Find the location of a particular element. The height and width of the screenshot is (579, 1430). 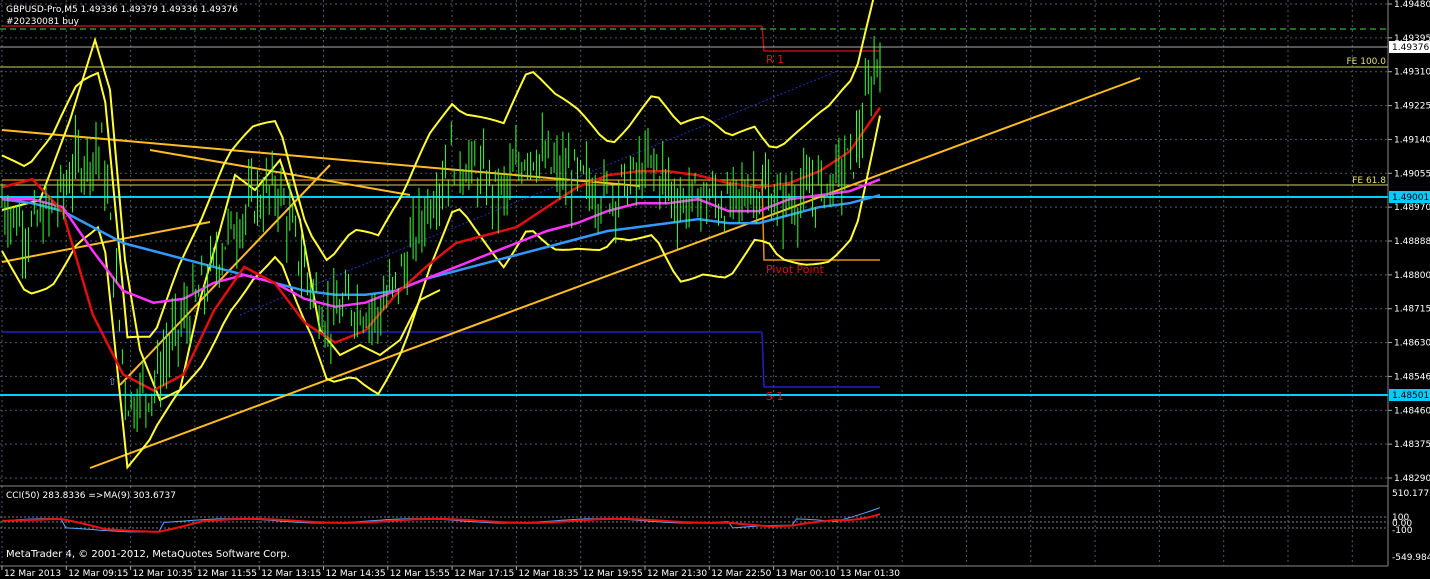

time-tick-label: 12 Mar 10:35 is located at coordinates (163, 574).